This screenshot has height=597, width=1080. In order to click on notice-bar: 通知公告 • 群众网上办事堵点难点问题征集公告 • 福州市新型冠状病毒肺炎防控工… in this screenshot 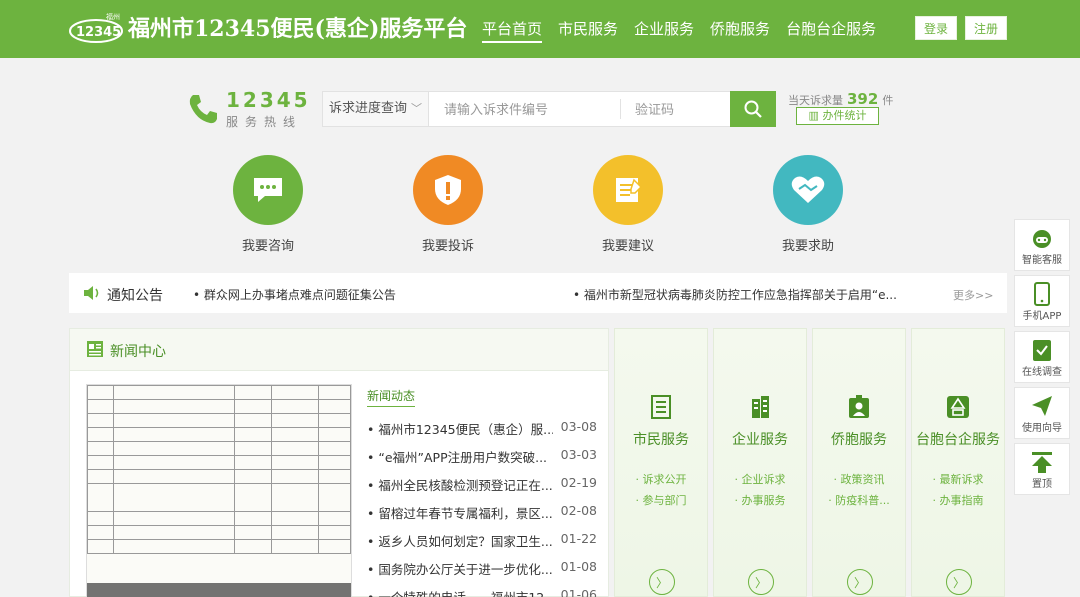, I will do `click(538, 293)`.